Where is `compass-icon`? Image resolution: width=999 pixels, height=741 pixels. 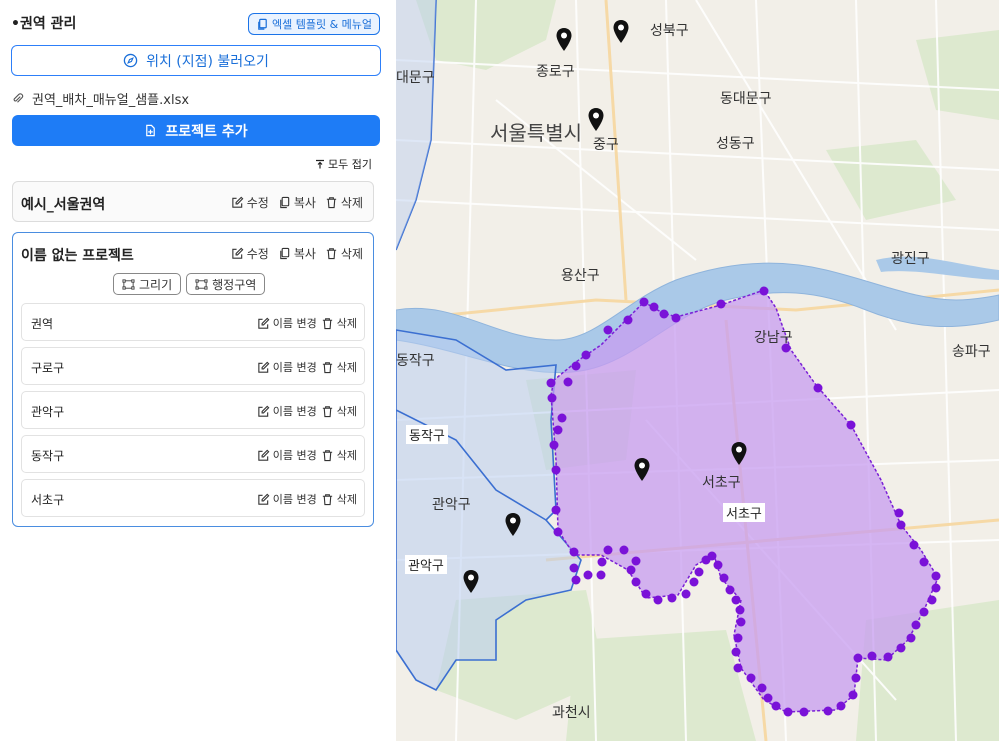
compass-icon is located at coordinates (130, 60).